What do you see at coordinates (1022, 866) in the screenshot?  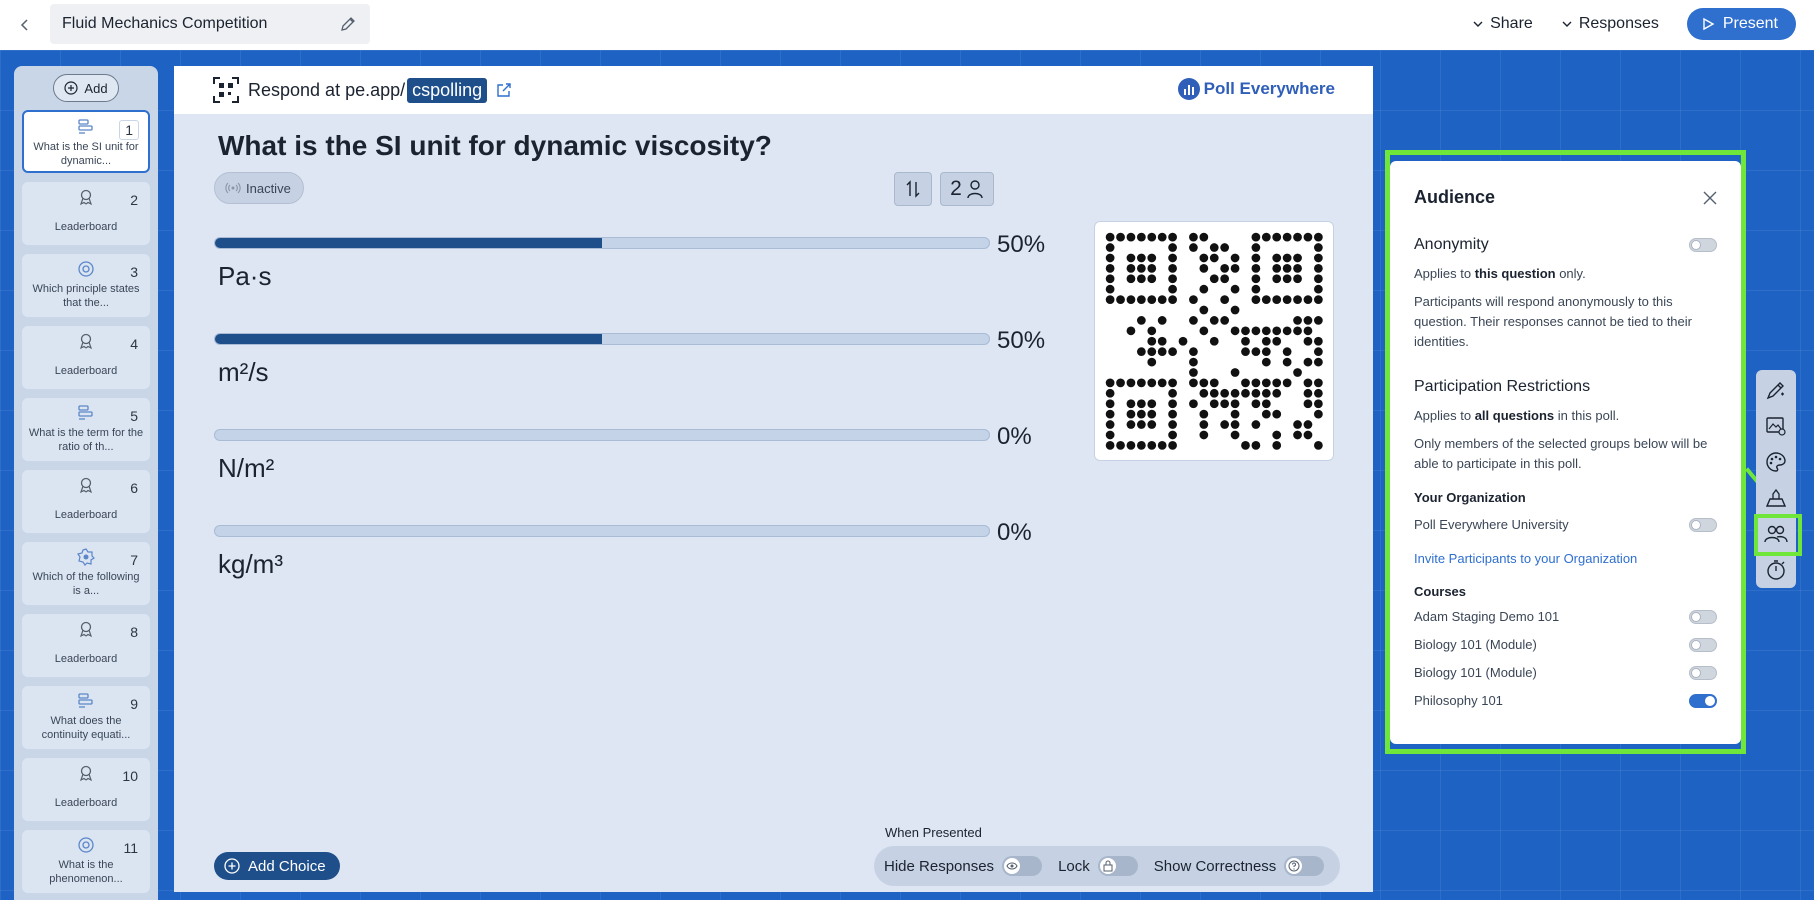 I see `hide-responses-toggle` at bounding box center [1022, 866].